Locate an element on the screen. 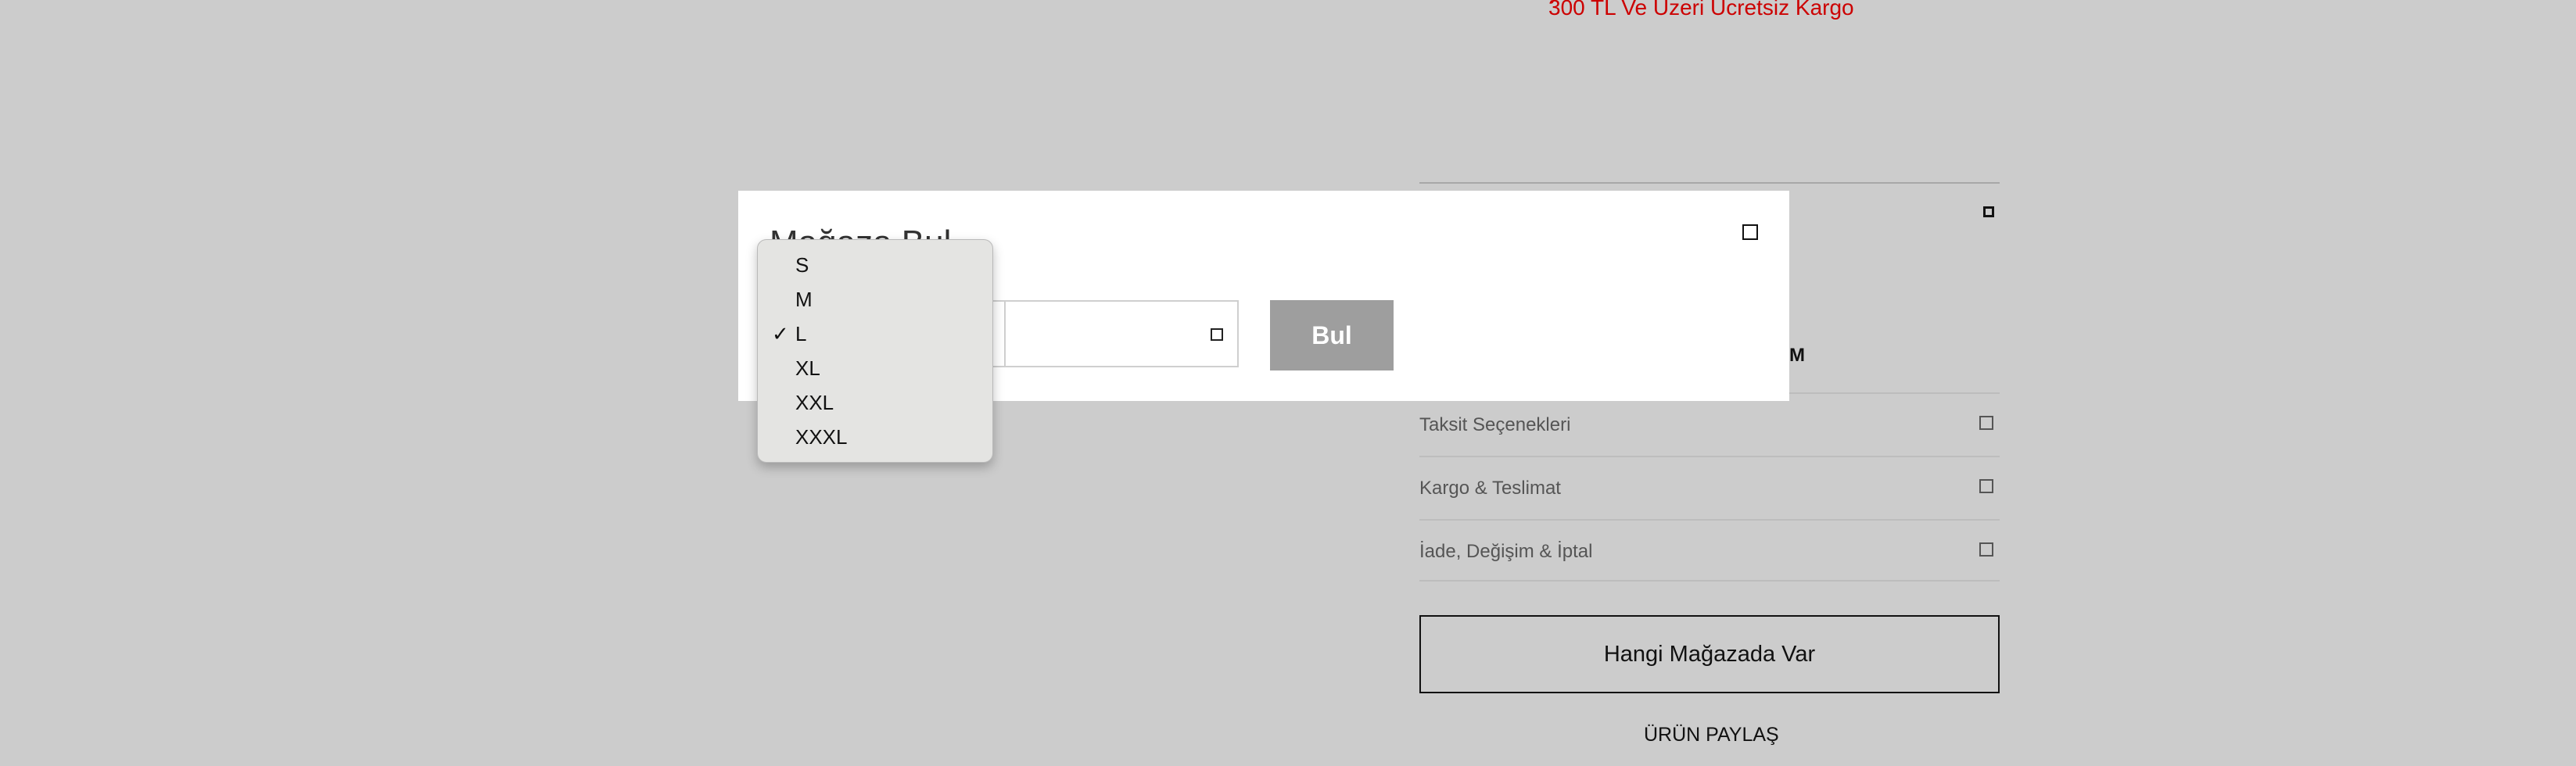  chevron-down-icon is located at coordinates (1217, 334).